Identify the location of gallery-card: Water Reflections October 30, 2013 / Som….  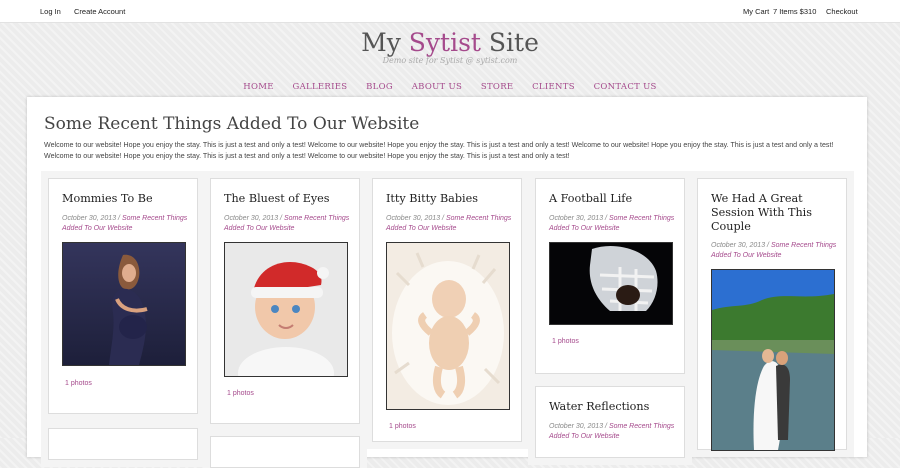
(610, 422).